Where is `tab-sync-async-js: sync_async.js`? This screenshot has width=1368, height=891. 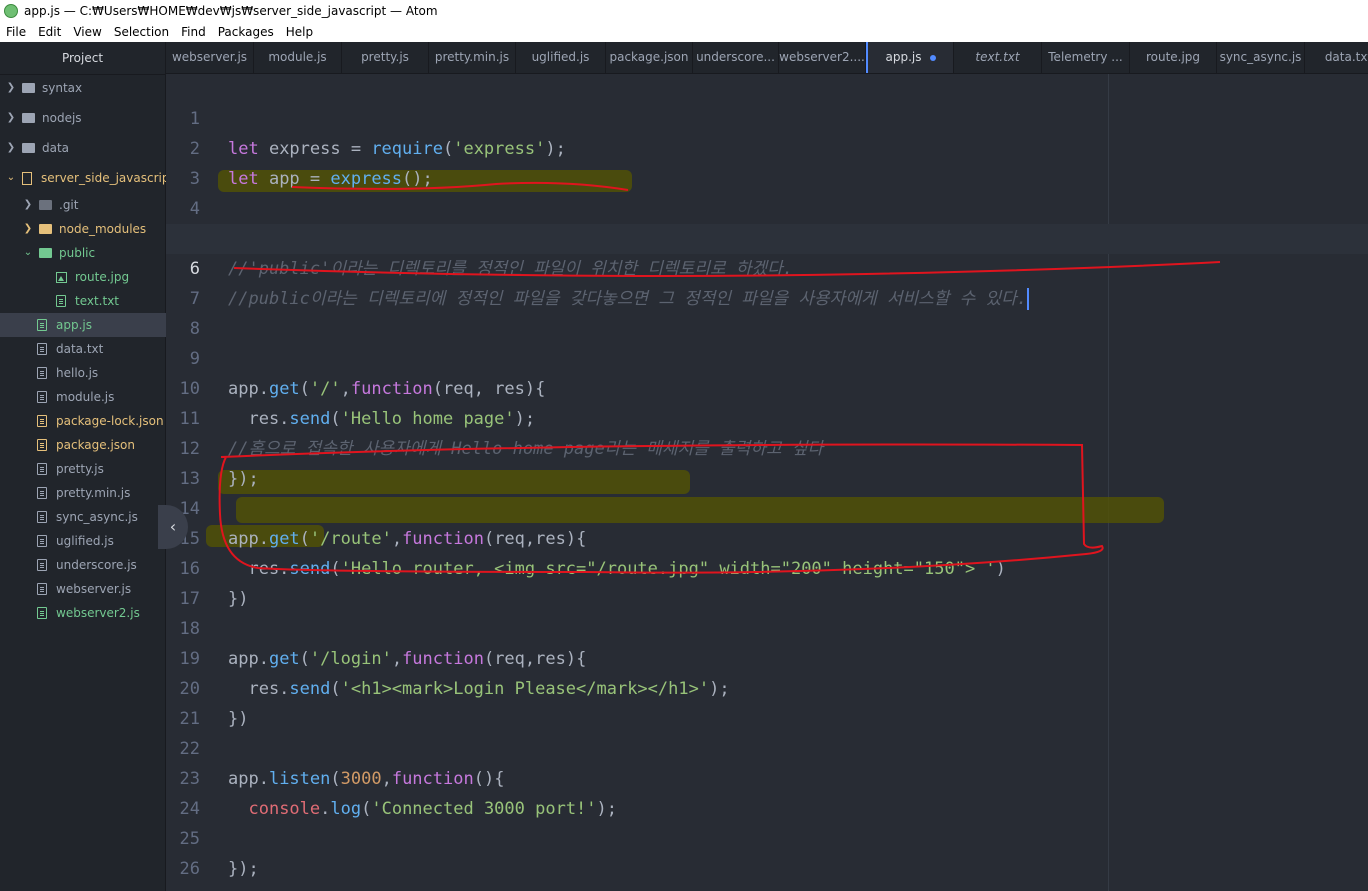 tab-sync-async-js: sync_async.js is located at coordinates (1261, 57).